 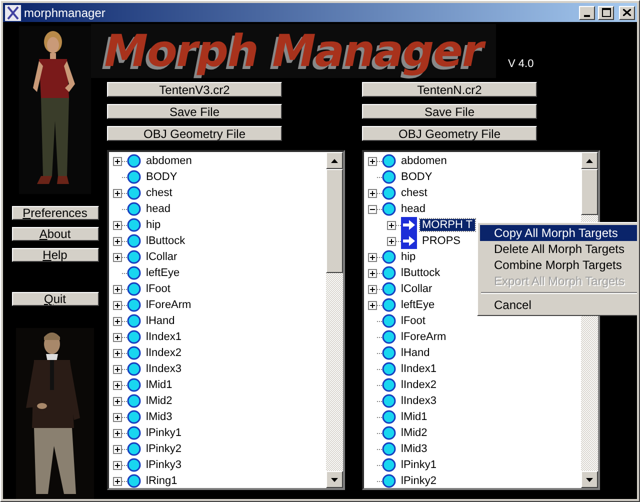 I want to click on collapse-icon, so click(x=372, y=209).